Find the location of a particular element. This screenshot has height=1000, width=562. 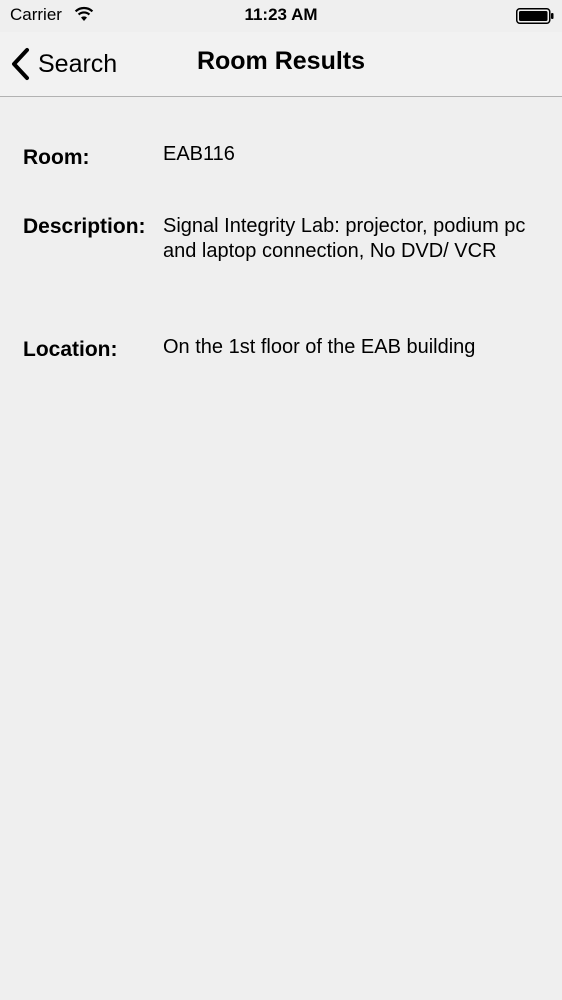

navigation-bar: Search Room Results is located at coordinates (281, 64).